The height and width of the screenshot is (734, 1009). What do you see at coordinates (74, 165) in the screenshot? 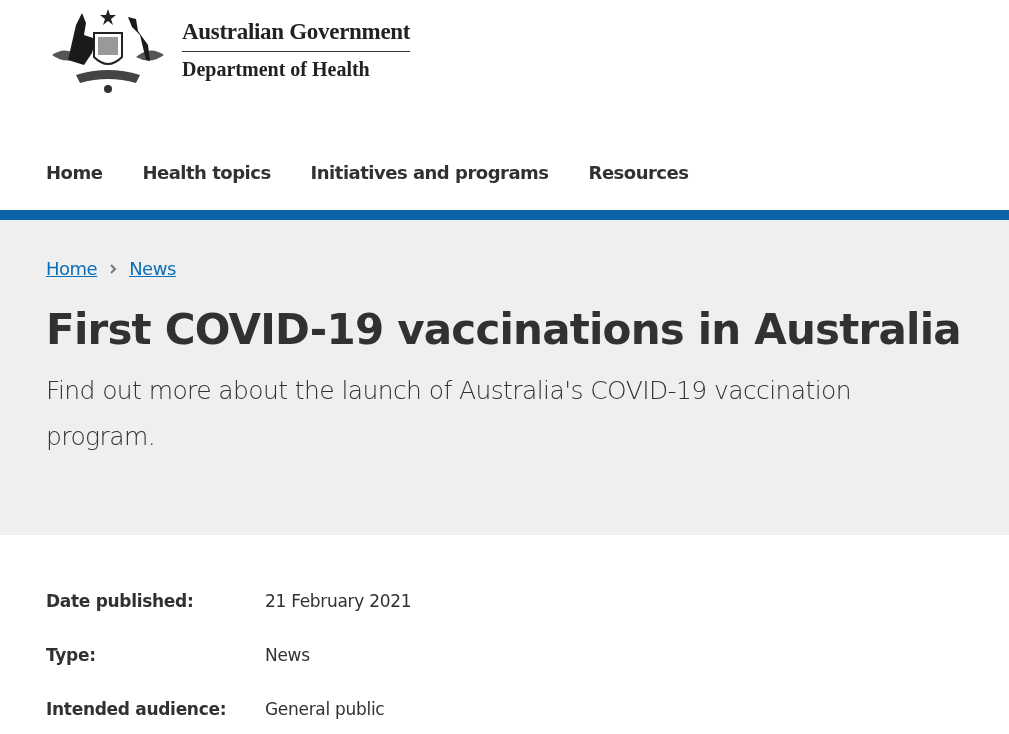
I see `nav-link: Home` at bounding box center [74, 165].